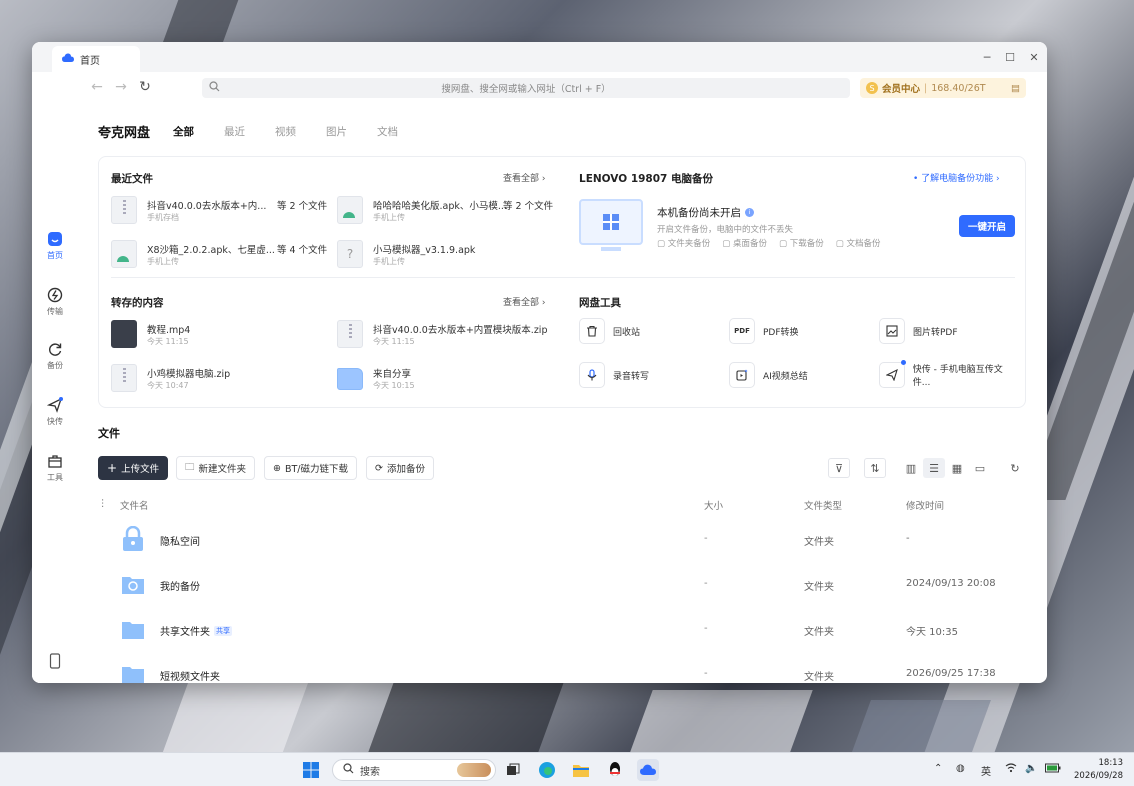 The image size is (1134, 786). What do you see at coordinates (956, 177) in the screenshot?
I see `backup-learn-link: • 了解电脑备份功能 ›` at bounding box center [956, 177].